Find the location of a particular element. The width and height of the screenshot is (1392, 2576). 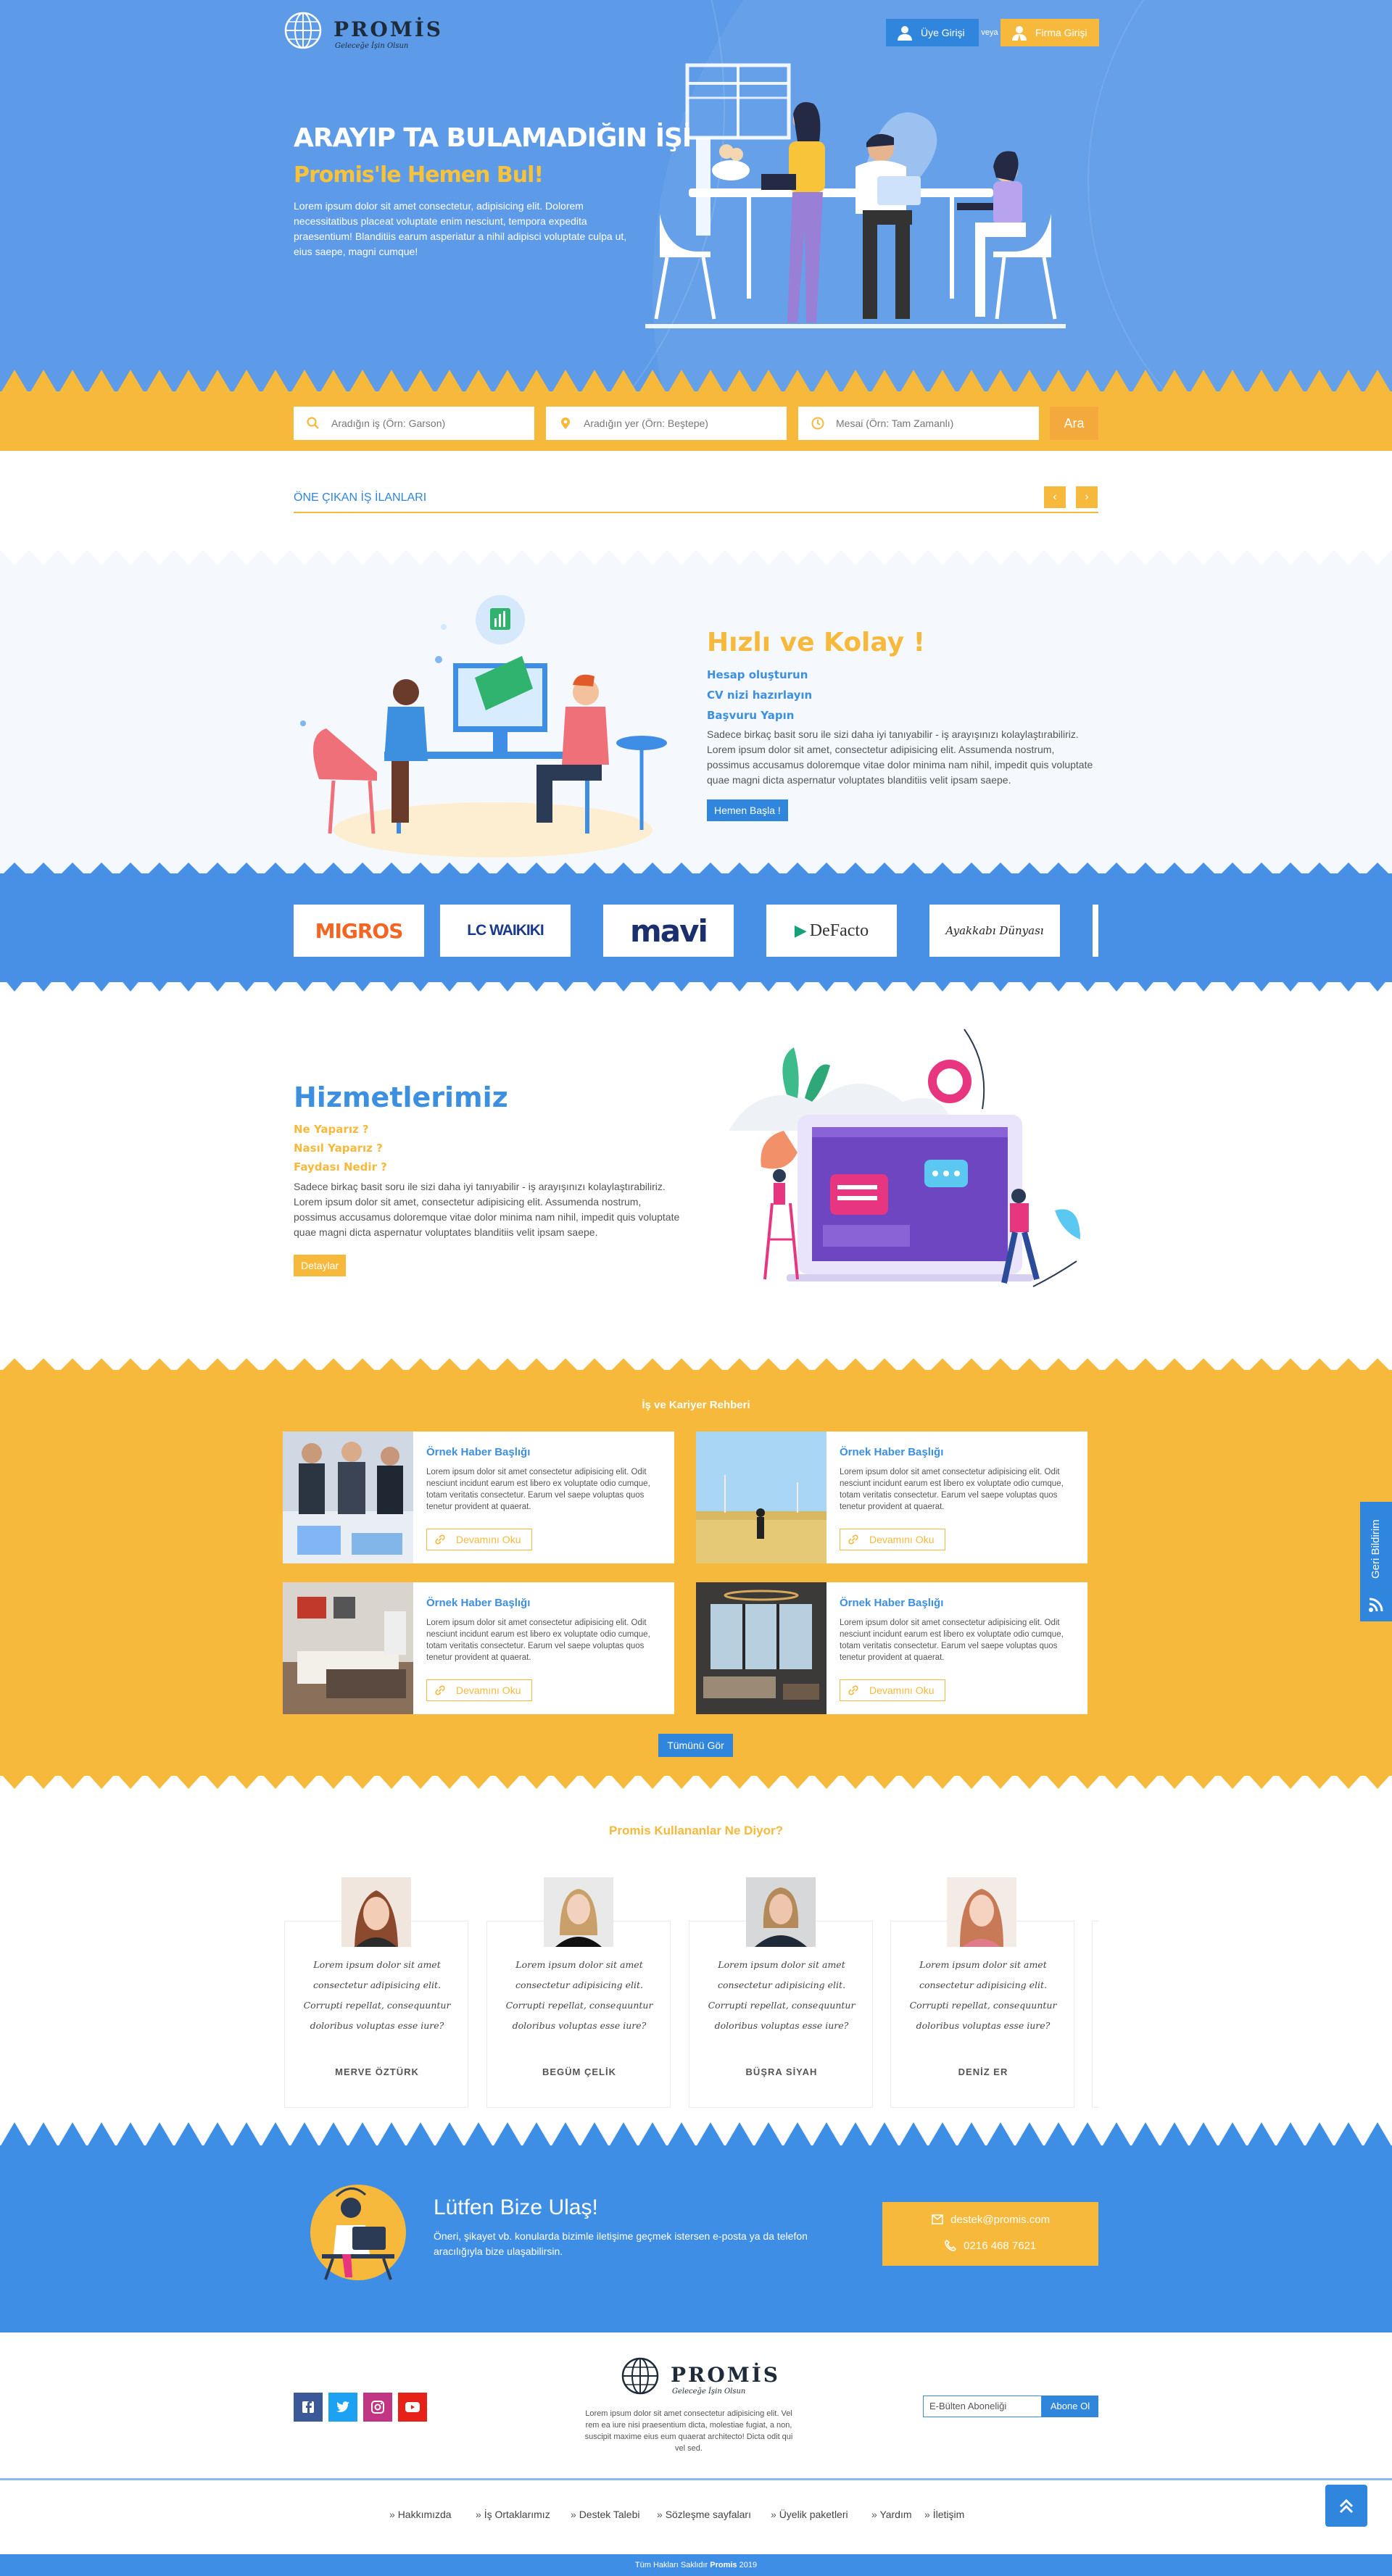

support-illustration is located at coordinates (358, 2232).